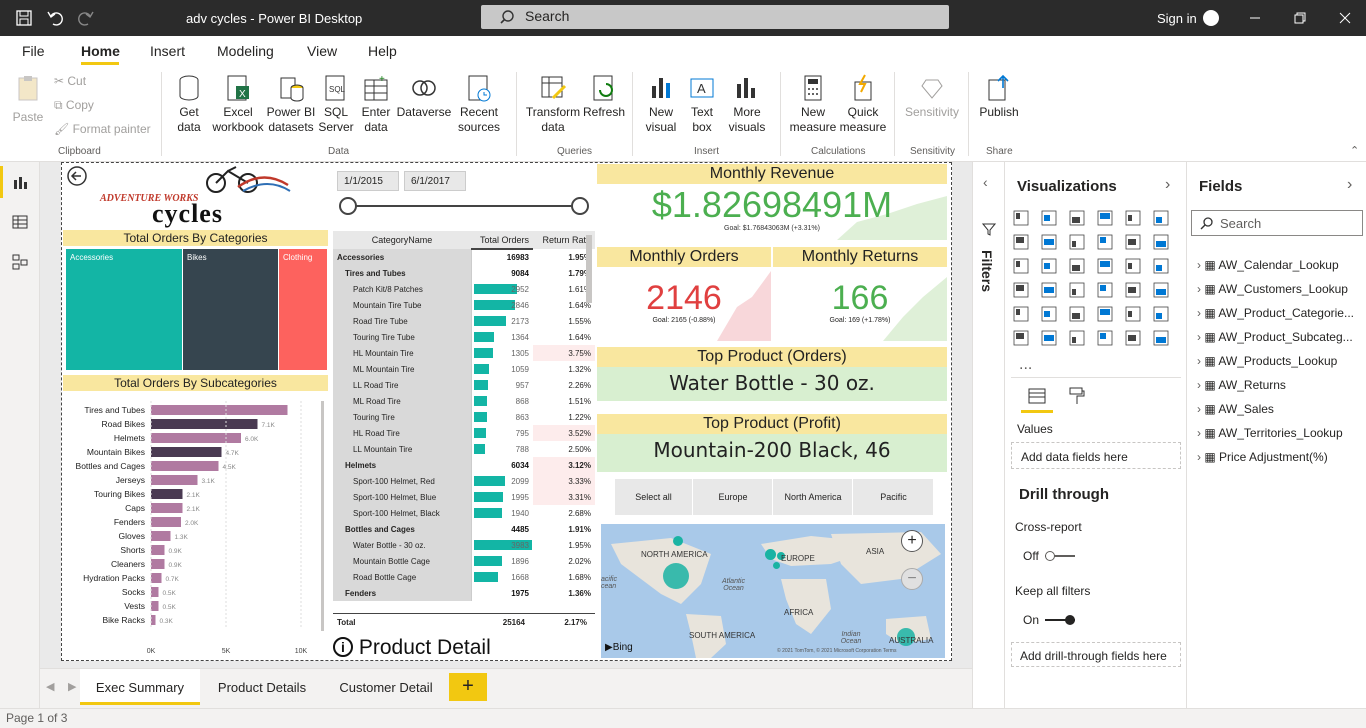 The width and height of the screenshot is (1366, 728). I want to click on key-influencers-icon, so click(1021, 338).